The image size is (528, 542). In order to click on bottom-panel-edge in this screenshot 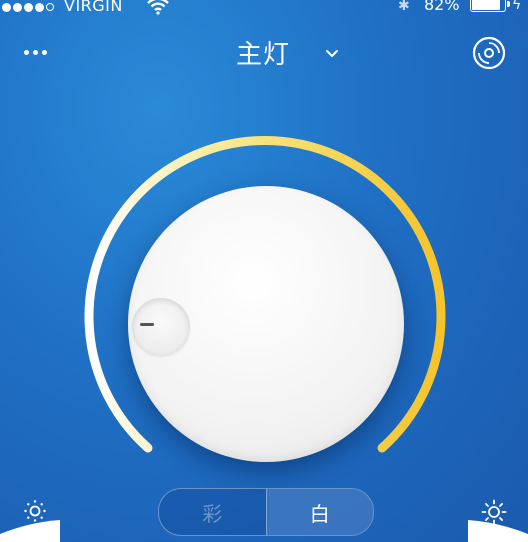, I will do `click(264, 531)`.